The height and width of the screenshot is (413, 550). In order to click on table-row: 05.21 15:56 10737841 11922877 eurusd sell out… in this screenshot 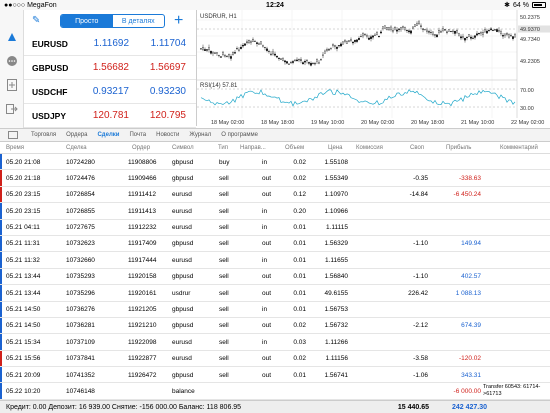, I will do `click(275, 359)`.